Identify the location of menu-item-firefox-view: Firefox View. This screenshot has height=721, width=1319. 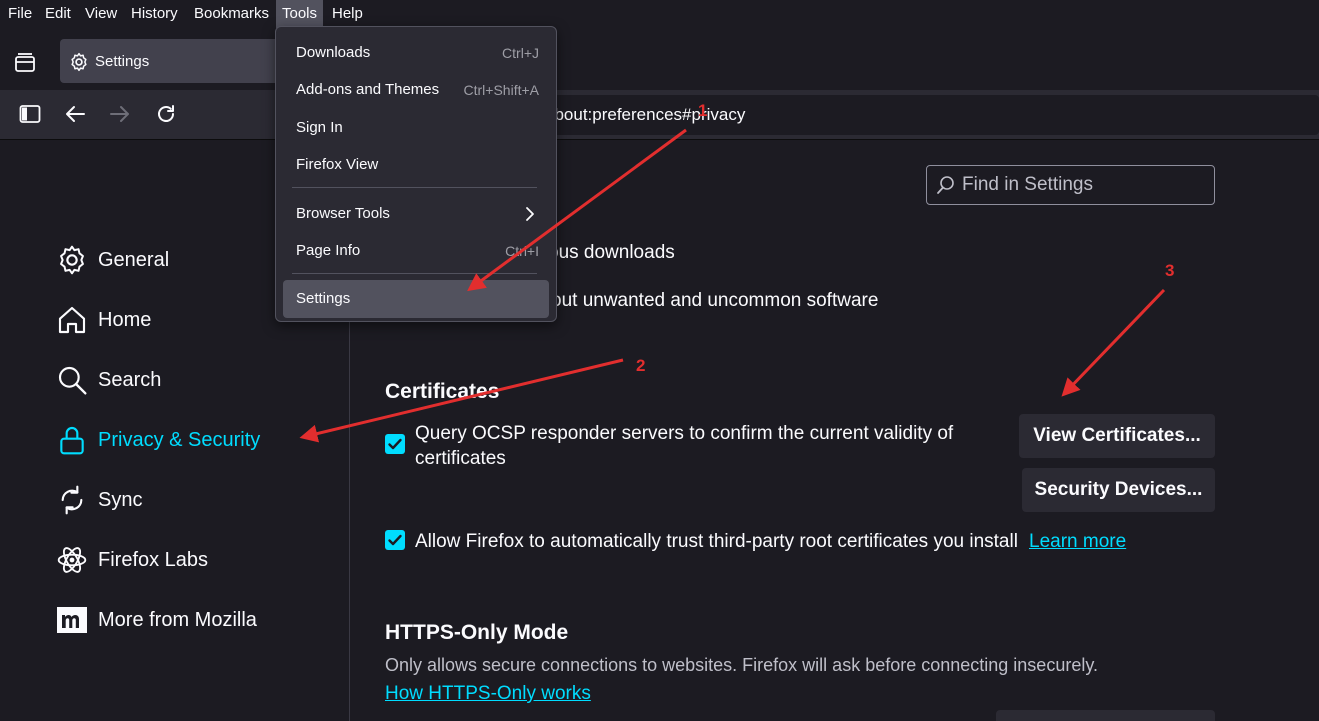
(416, 165).